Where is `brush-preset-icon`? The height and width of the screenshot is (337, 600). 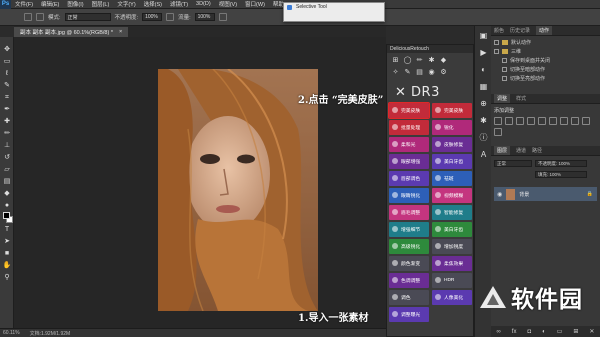 brush-preset-icon is located at coordinates (28, 17).